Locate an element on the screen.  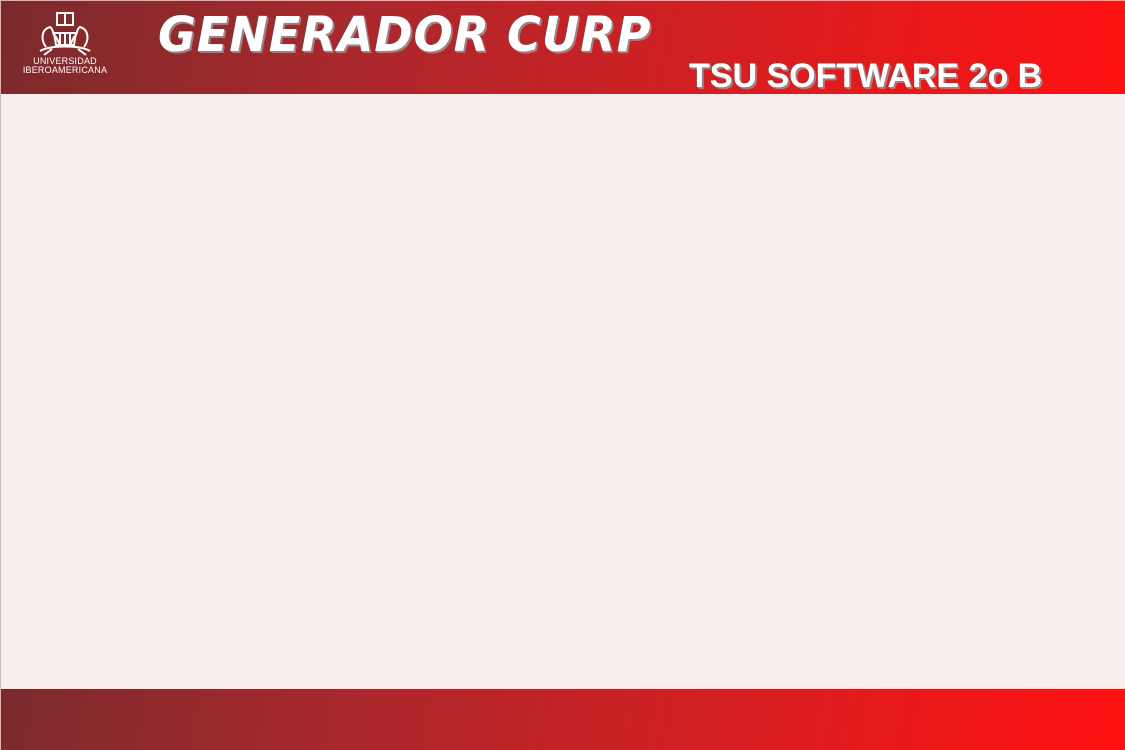
app-title: GENERADOR CURP is located at coordinates (405, 35).